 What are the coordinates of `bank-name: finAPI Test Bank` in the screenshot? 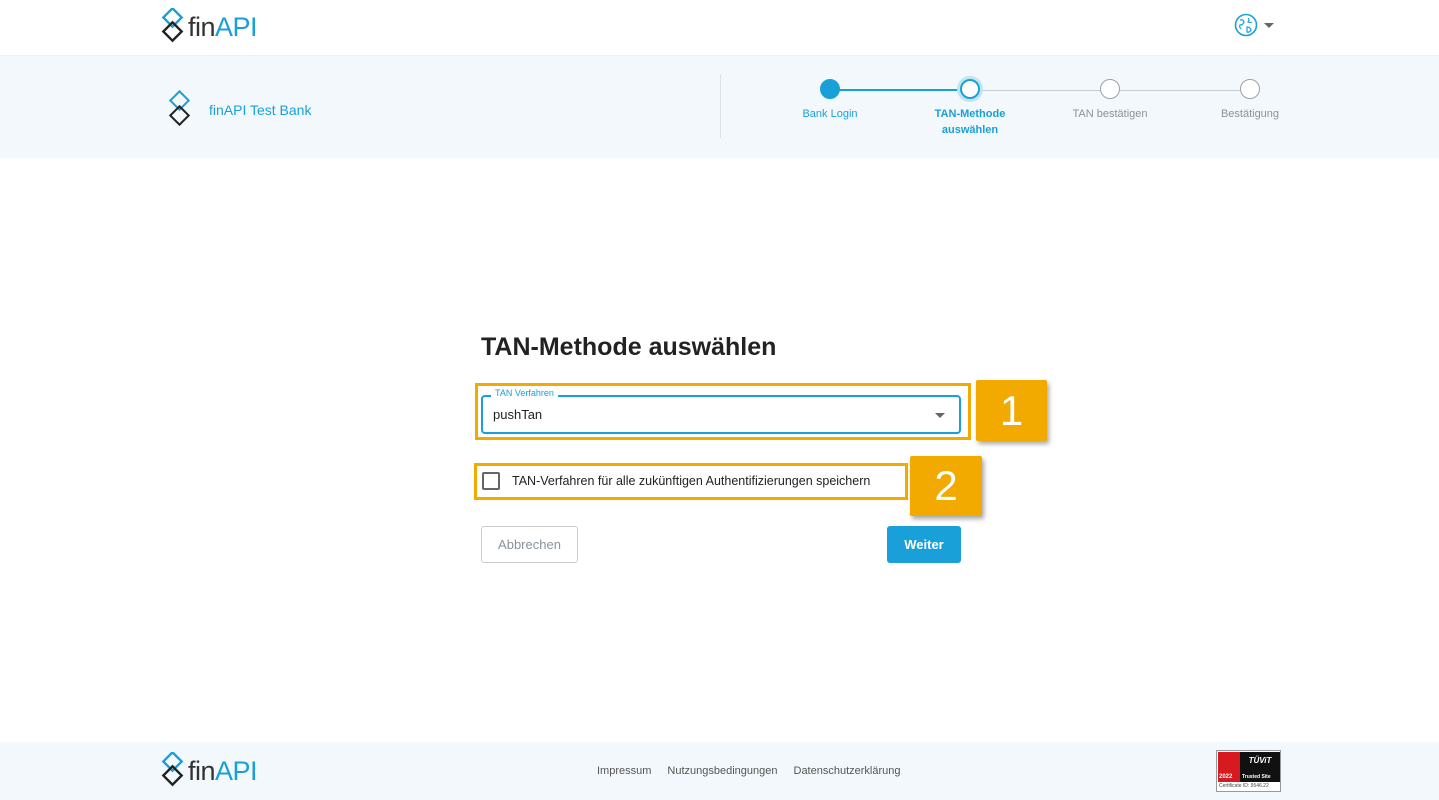 It's located at (260, 110).